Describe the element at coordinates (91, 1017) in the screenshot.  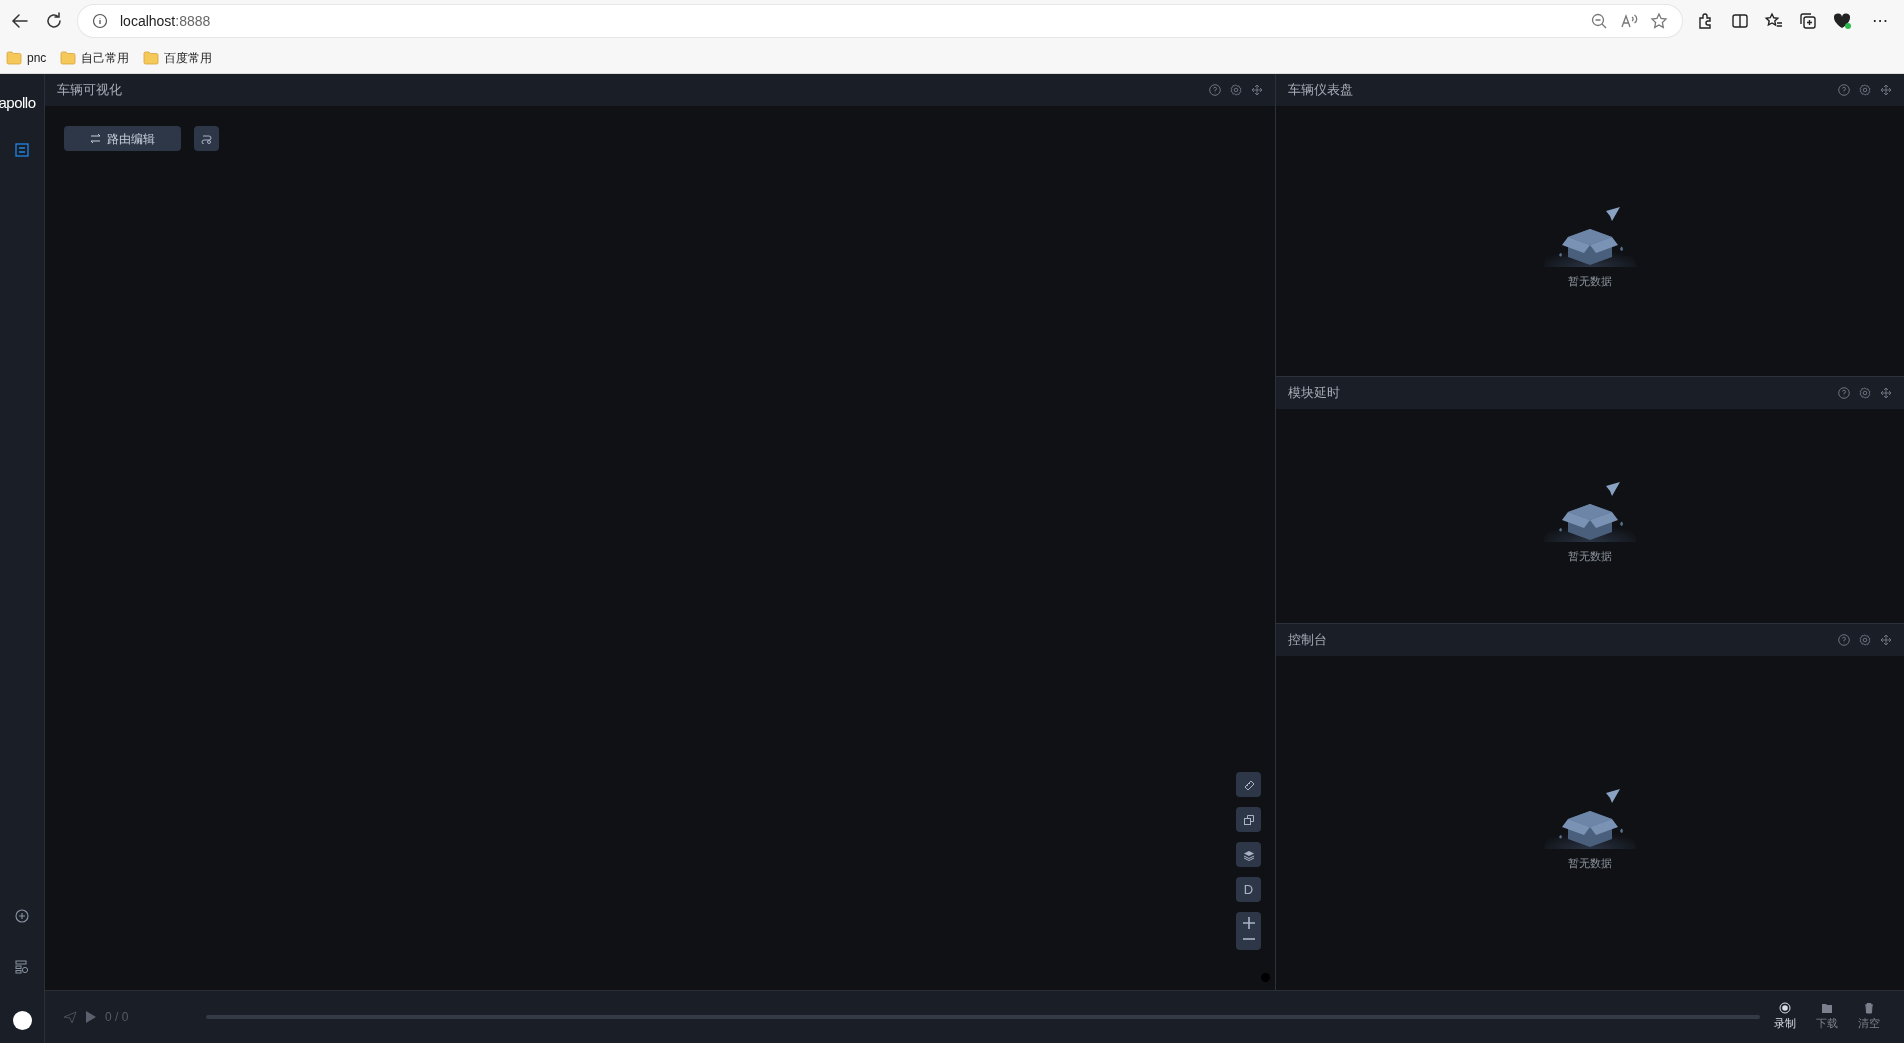
I see `play-icon` at that location.